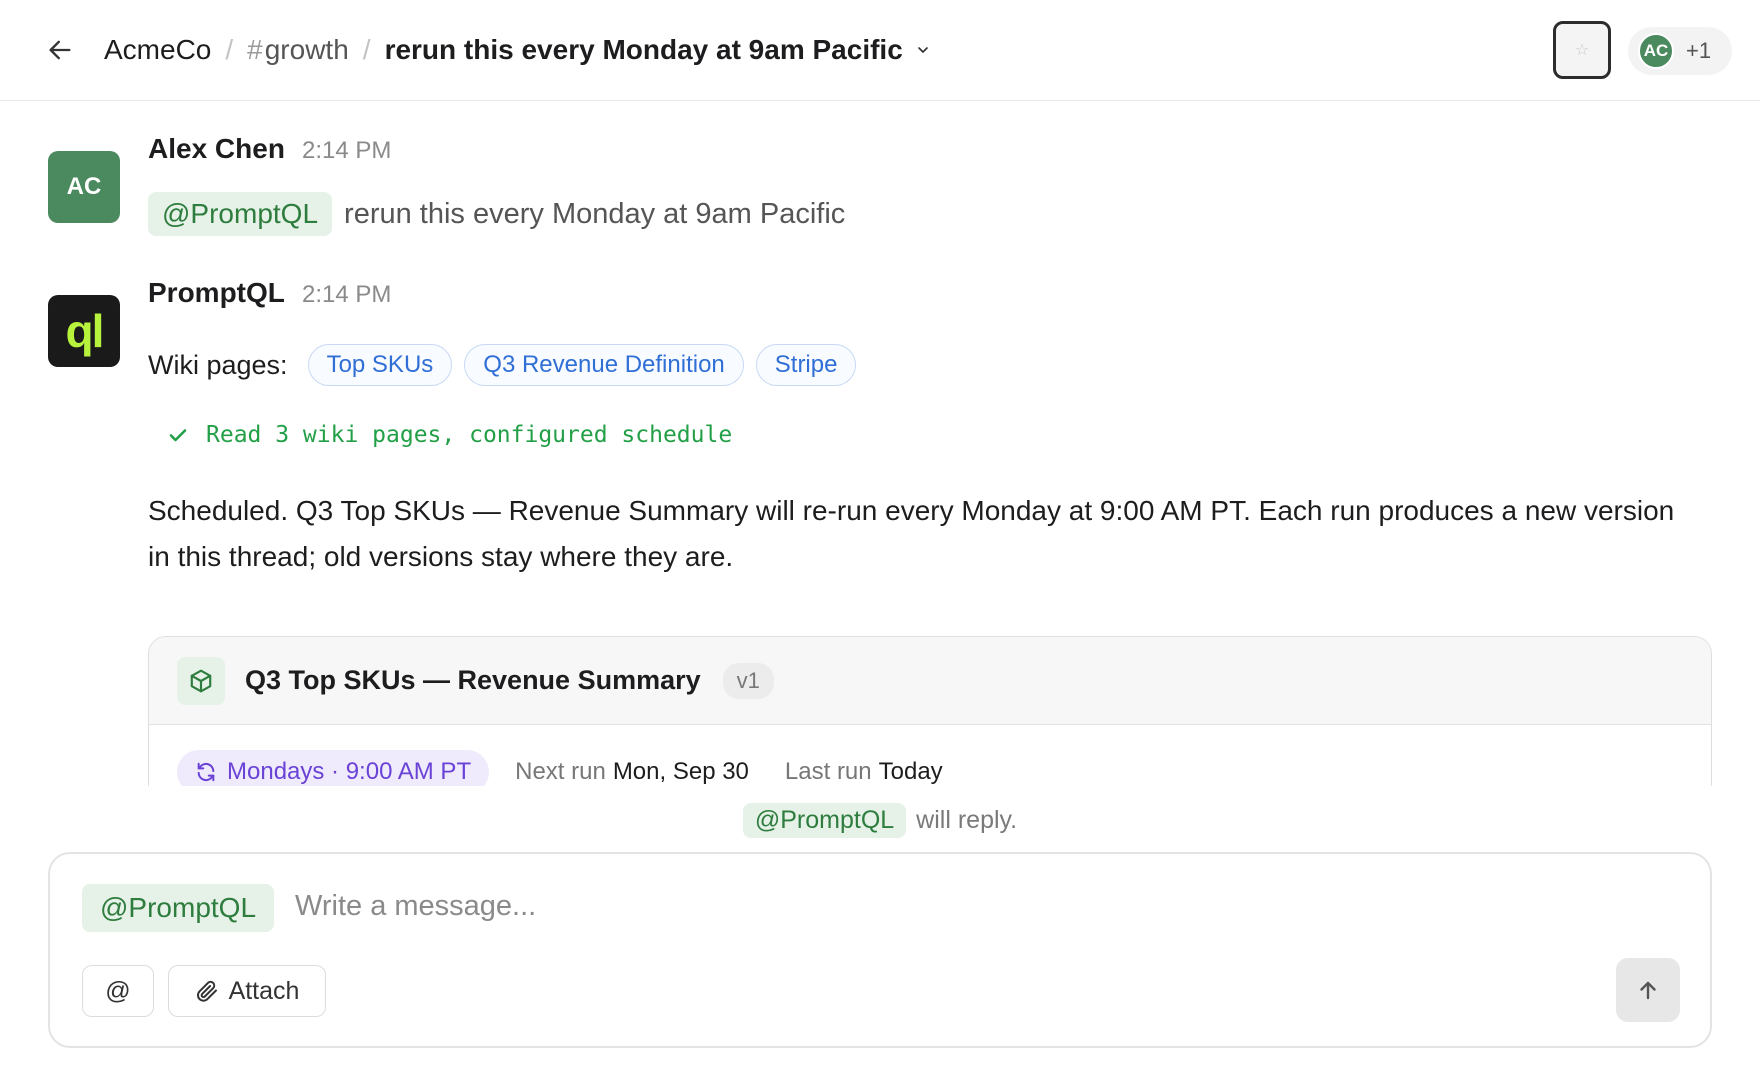 Image resolution: width=1760 pixels, height=1080 pixels. I want to click on channel-name: growth, so click(306, 49).